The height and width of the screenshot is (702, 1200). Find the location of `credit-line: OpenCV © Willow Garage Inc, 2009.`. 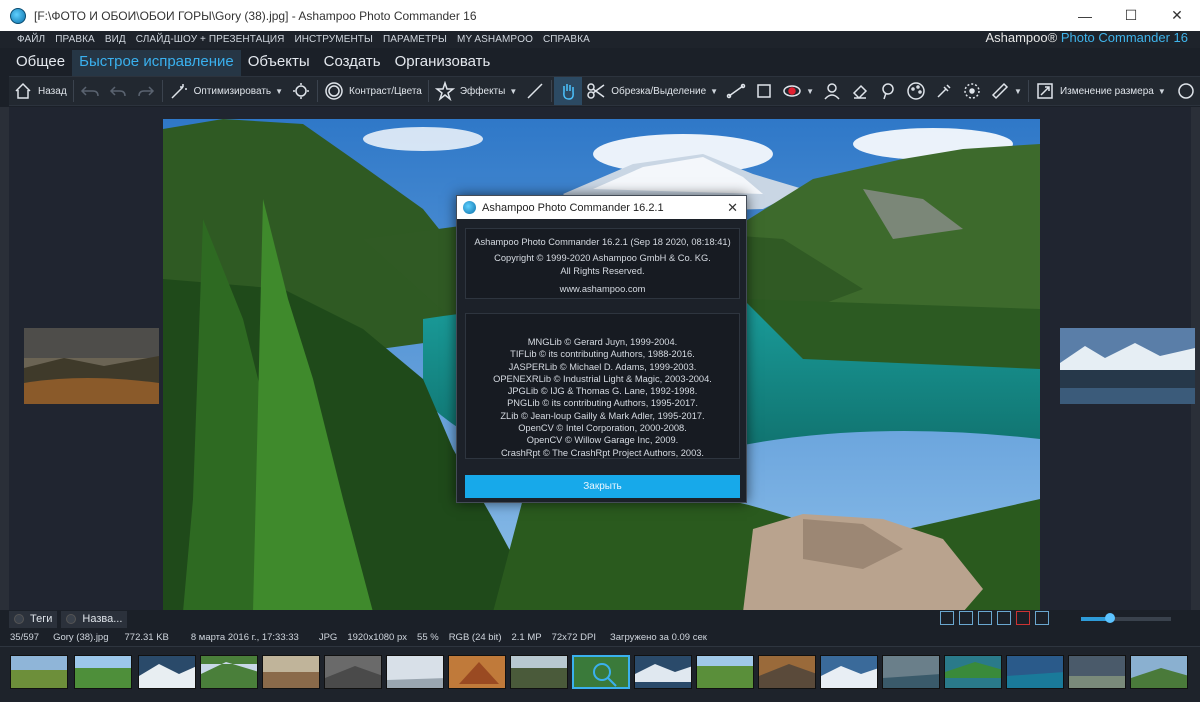

credit-line: OpenCV © Willow Garage Inc, 2009. is located at coordinates (602, 440).